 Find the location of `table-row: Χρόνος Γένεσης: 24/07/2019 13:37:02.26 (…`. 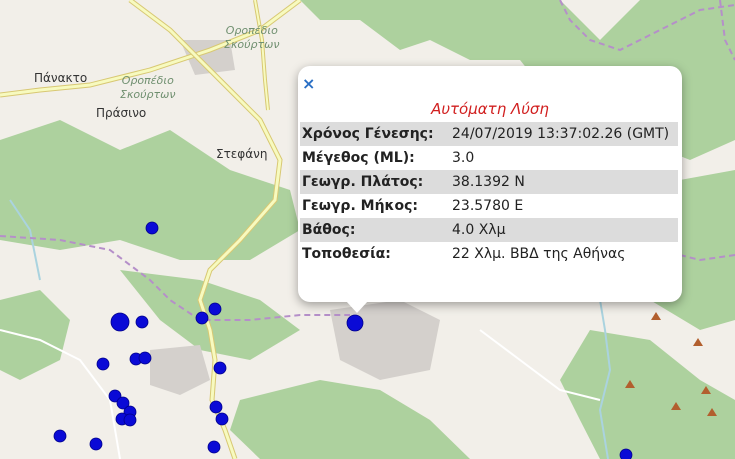

table-row: Χρόνος Γένεσης: 24/07/2019 13:37:02.26 (… is located at coordinates (489, 134).